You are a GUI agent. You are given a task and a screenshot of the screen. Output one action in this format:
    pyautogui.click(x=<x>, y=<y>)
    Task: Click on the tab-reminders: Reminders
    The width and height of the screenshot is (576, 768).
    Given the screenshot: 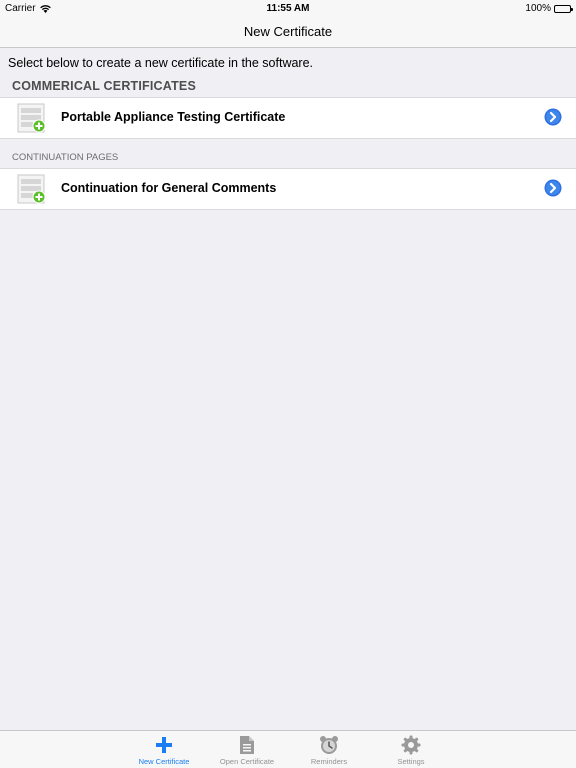 What is the action you would take?
    pyautogui.click(x=329, y=749)
    